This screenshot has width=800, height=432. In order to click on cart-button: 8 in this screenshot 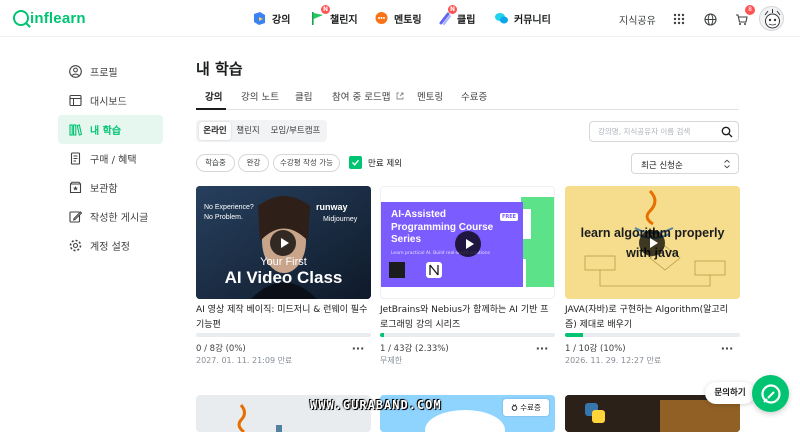, I will do `click(742, 17)`.